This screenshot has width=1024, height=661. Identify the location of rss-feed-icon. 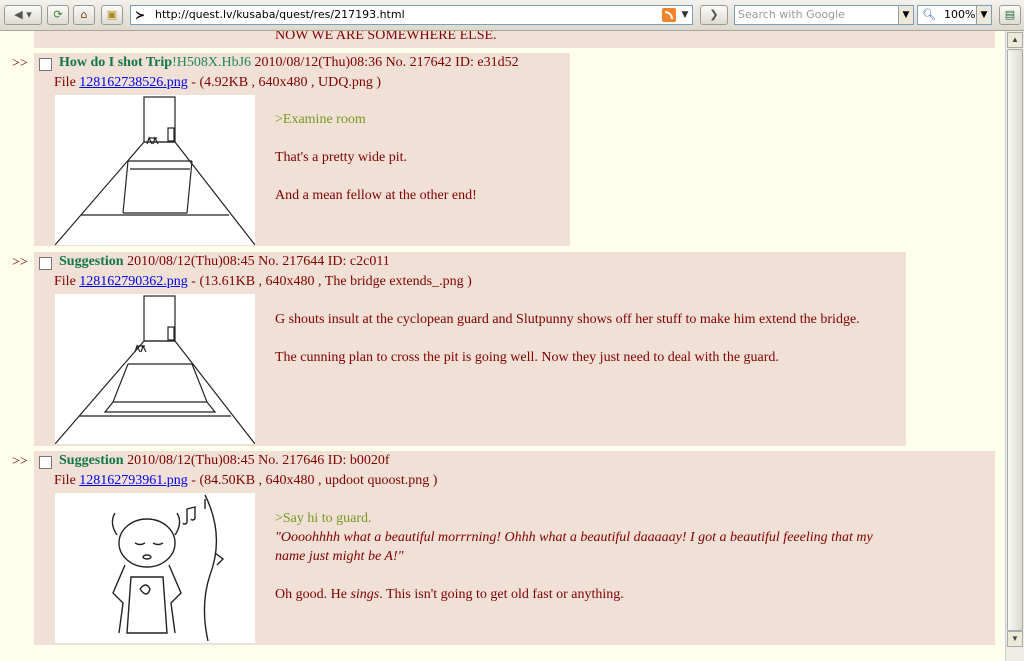
(669, 15).